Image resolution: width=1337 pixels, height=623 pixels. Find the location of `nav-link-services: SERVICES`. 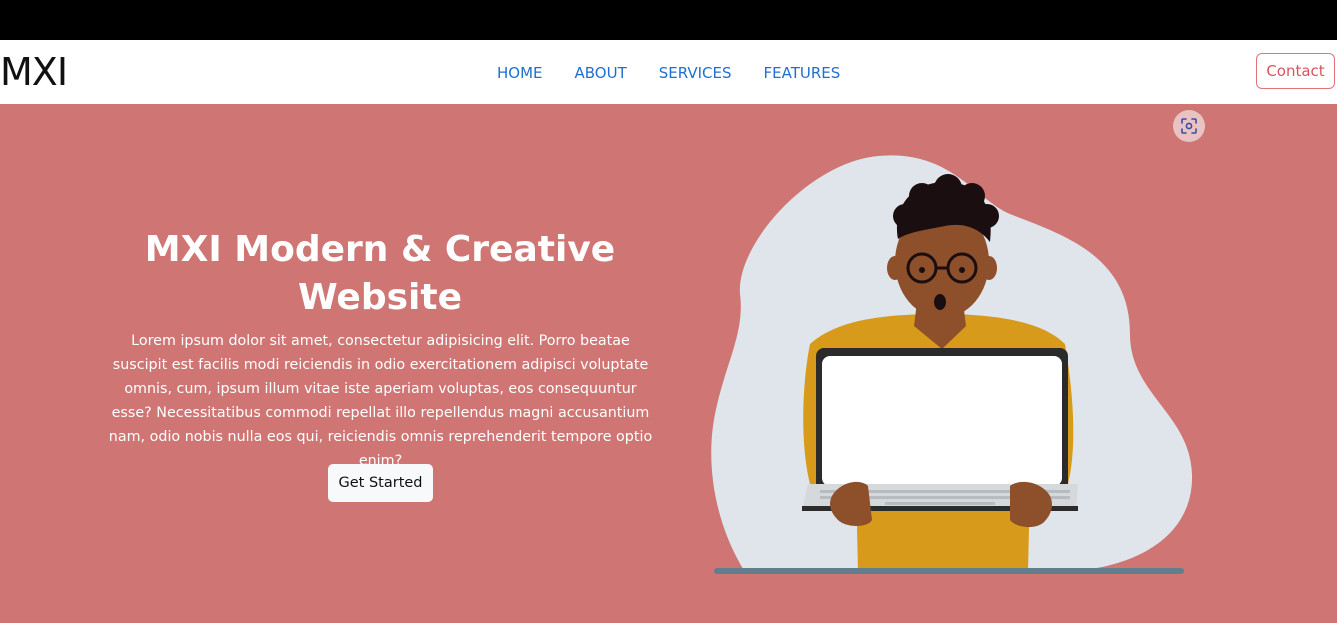

nav-link-services: SERVICES is located at coordinates (695, 73).